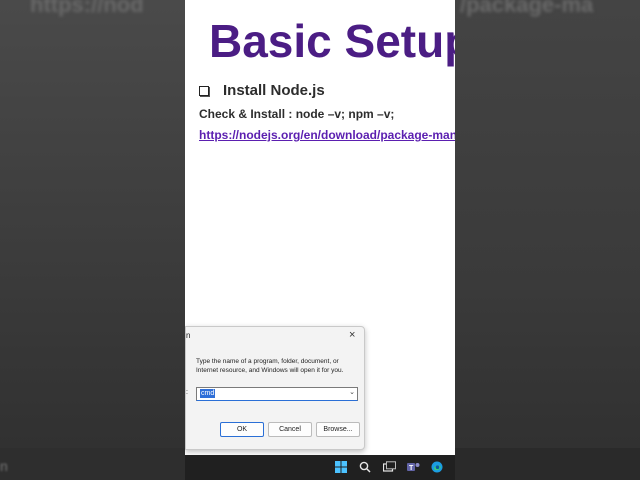 This screenshot has height=480, width=640. What do you see at coordinates (547, 464) in the screenshot?
I see `background-right-bottom-strip` at bounding box center [547, 464].